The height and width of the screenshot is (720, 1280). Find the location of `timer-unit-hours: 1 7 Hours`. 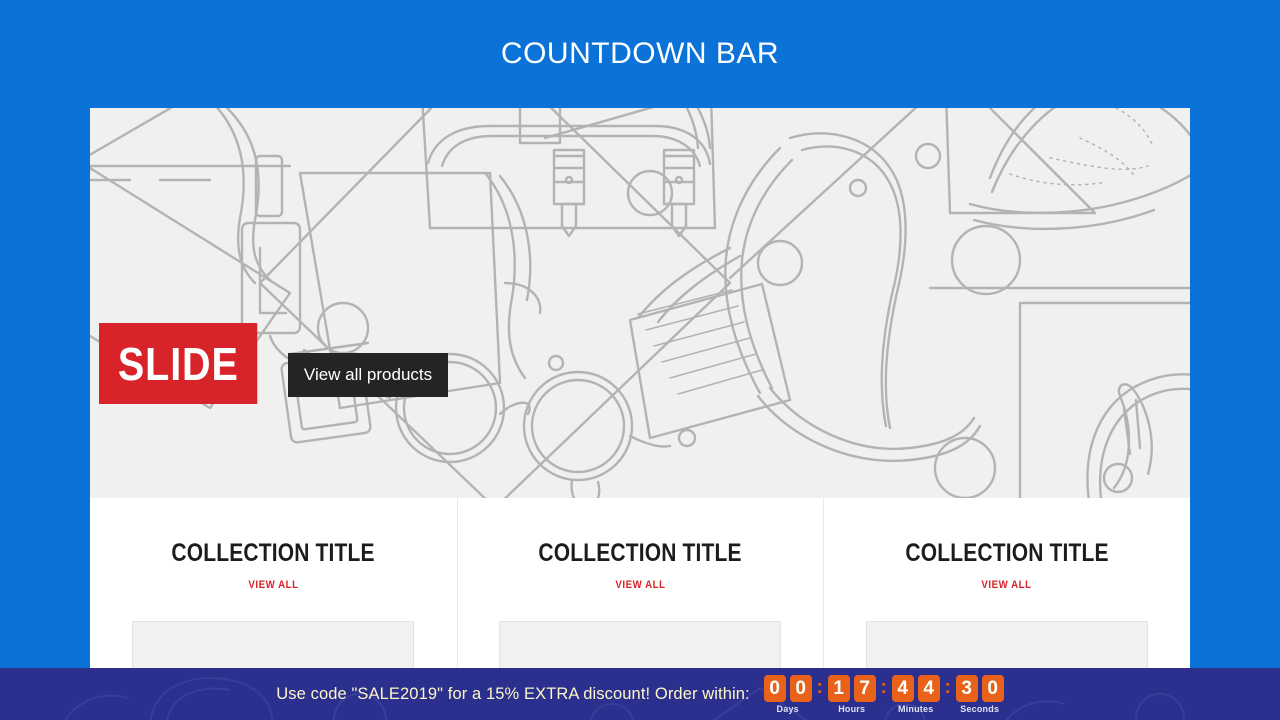

timer-unit-hours: 1 7 Hours is located at coordinates (851, 694).